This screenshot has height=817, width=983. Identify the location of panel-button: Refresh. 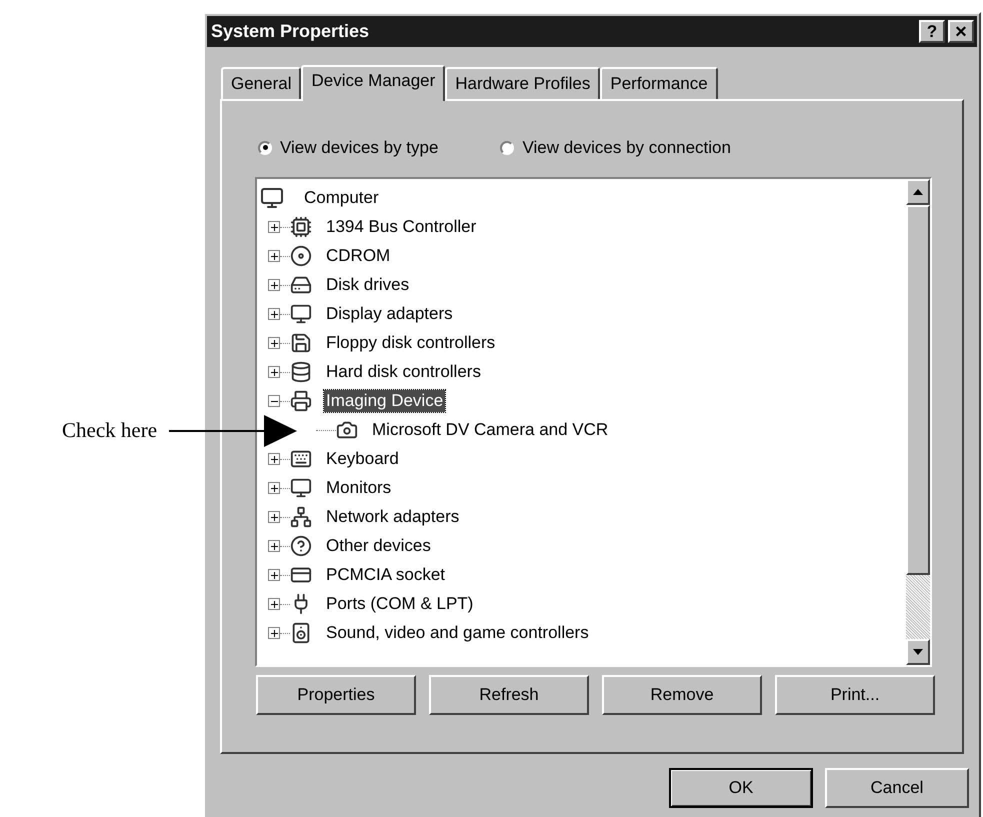
(509, 694).